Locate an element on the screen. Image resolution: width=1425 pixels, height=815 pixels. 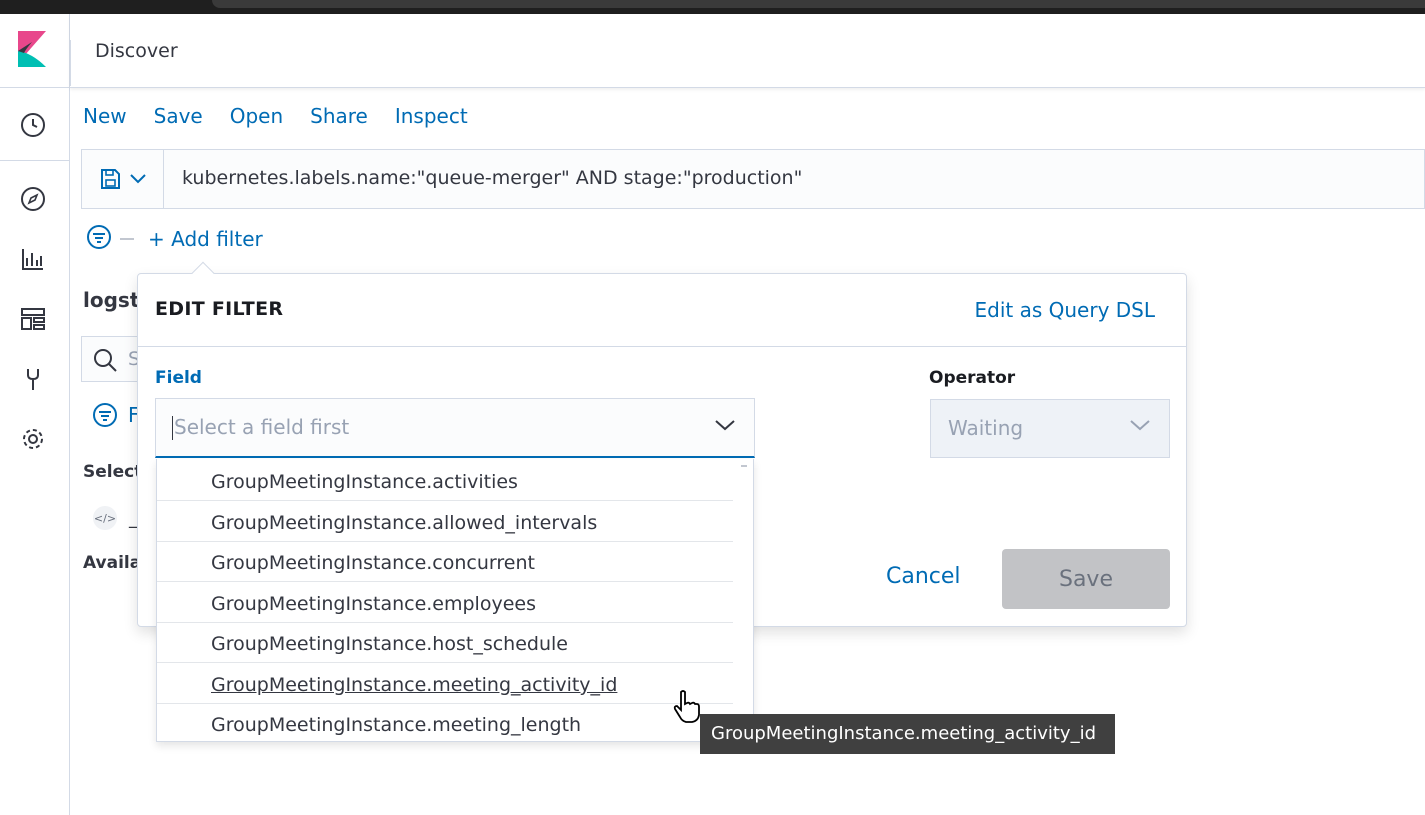
kibana-logo-icon is located at coordinates (33, 49).